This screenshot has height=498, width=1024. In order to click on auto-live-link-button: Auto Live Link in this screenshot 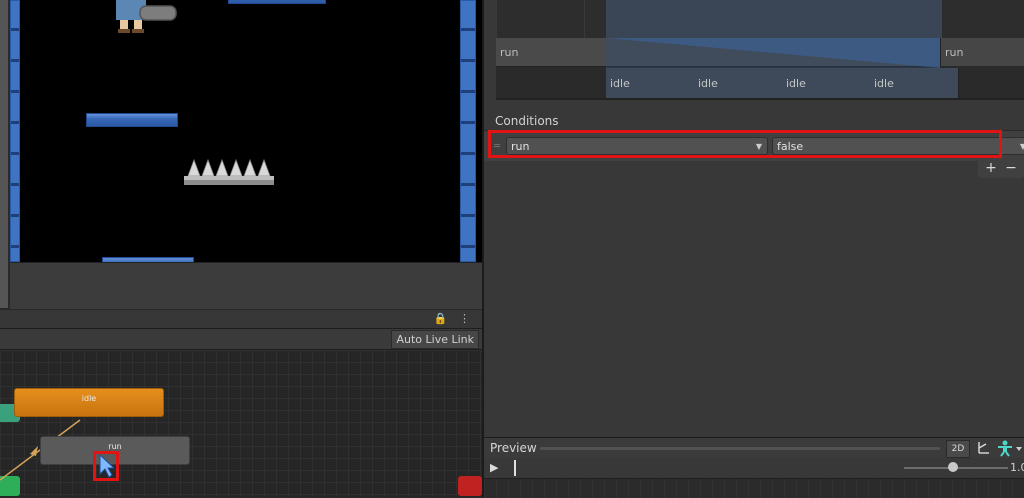, I will do `click(435, 339)`.